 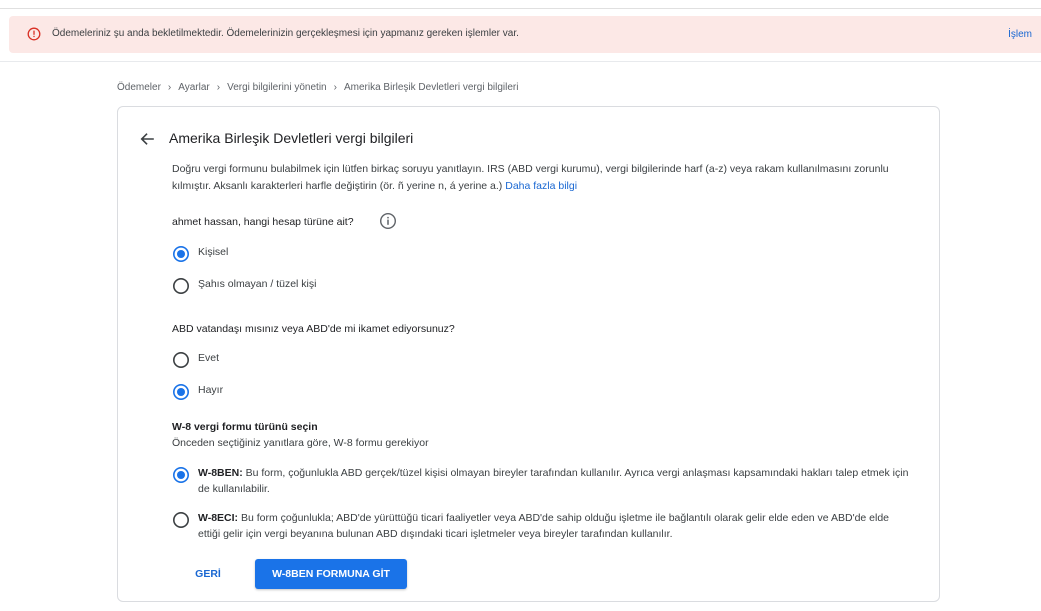 What do you see at coordinates (34, 34) in the screenshot?
I see `error-circle-icon` at bounding box center [34, 34].